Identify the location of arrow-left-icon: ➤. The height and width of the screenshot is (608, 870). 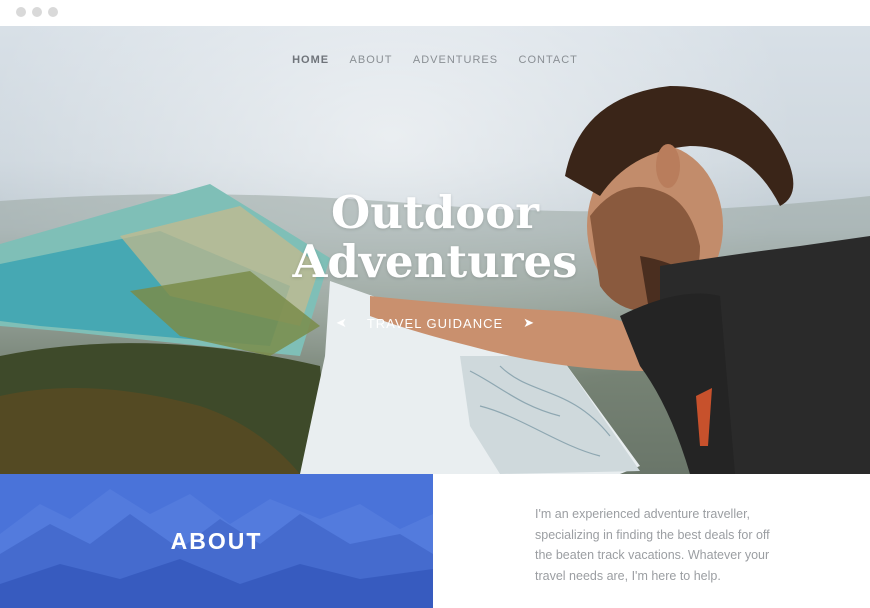
(341, 322).